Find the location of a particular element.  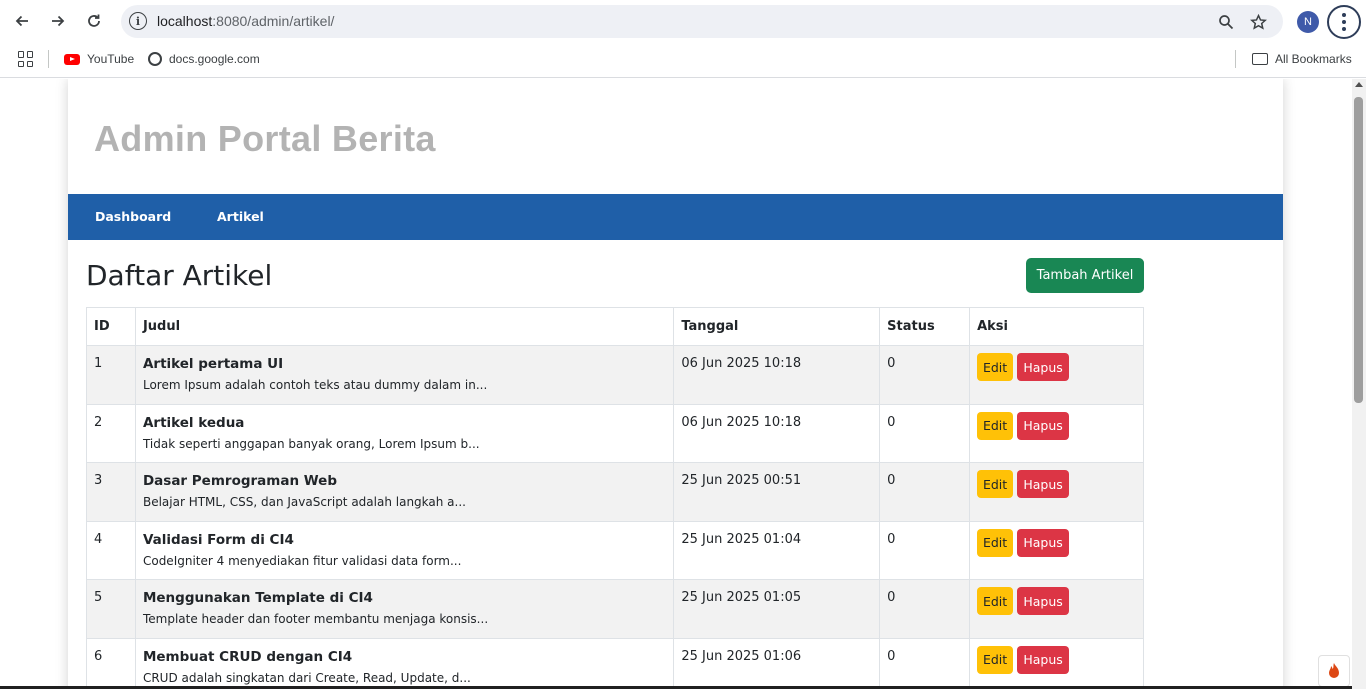

add-article-button: Tambah Artikel is located at coordinates (1085, 275).